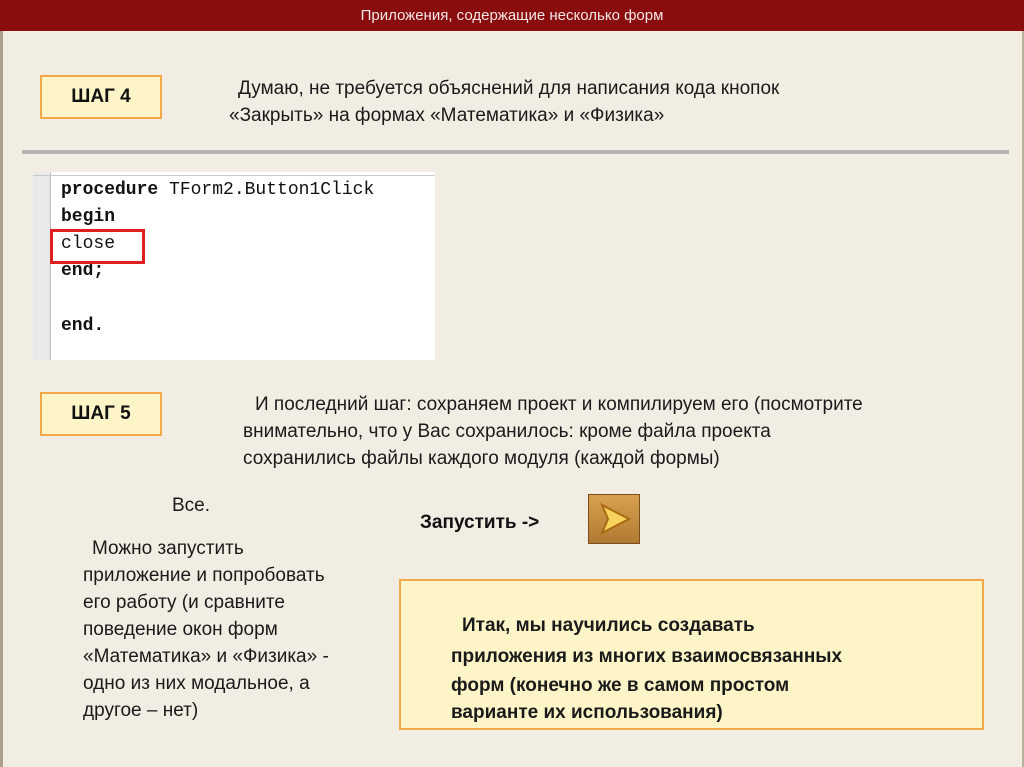 The image size is (1024, 767). Describe the element at coordinates (97, 246) in the screenshot. I see `close-highlight-box` at that location.